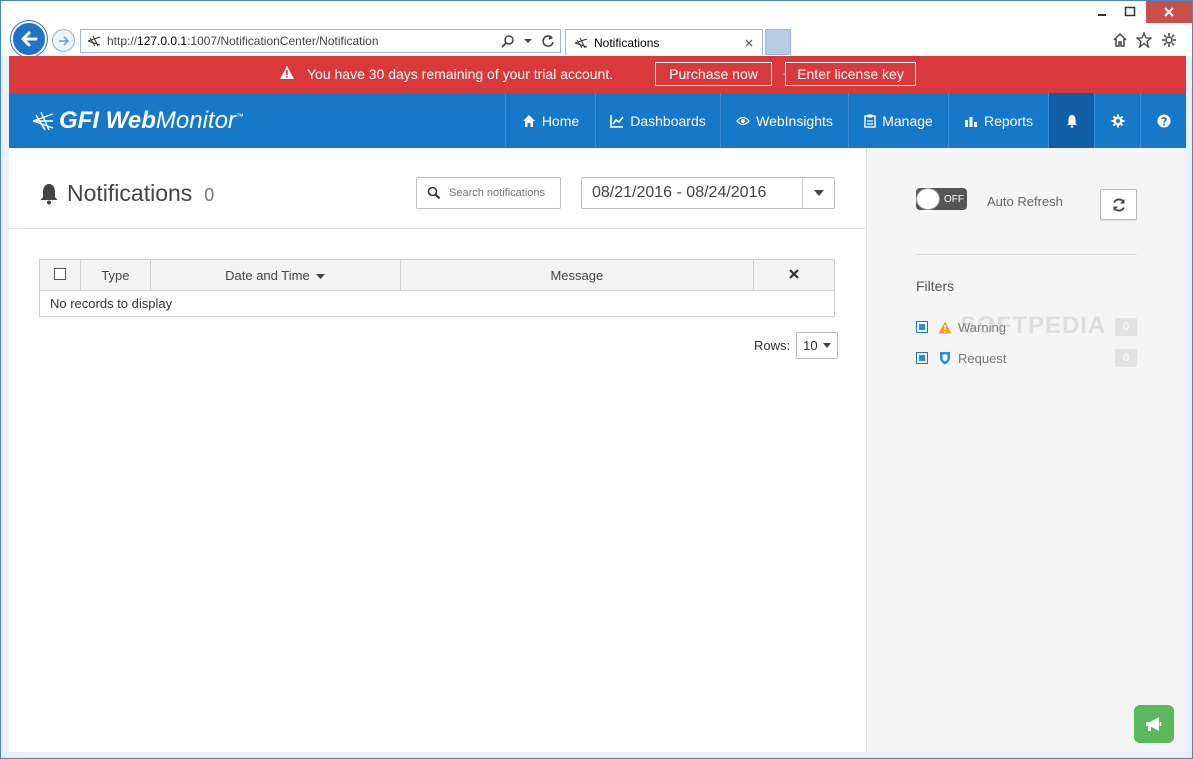  I want to click on rows-per-page: Rows: 10, so click(796, 345).